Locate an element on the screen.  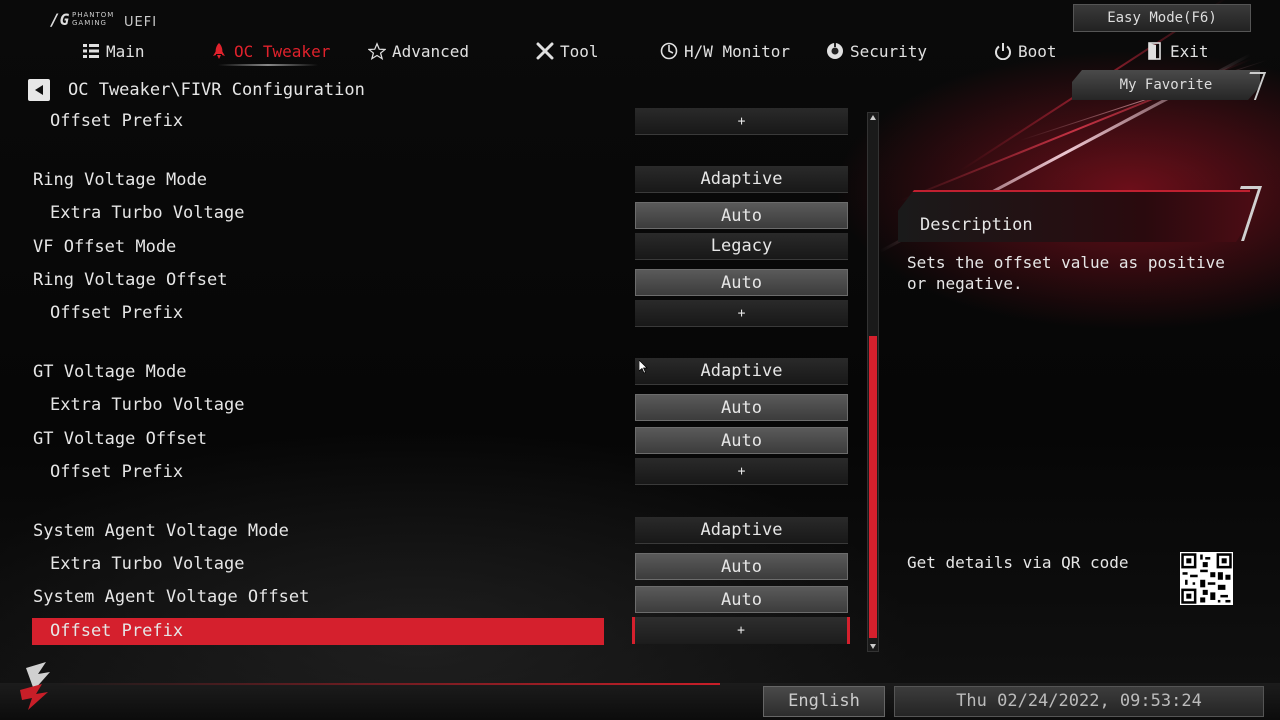
setting-value: Legacy is located at coordinates (741, 246).